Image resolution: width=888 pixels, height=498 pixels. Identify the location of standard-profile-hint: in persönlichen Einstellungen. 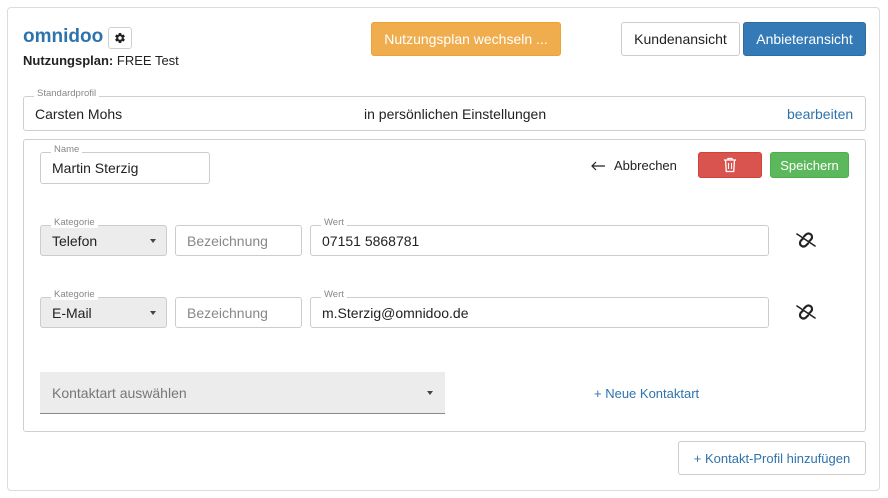
(455, 114).